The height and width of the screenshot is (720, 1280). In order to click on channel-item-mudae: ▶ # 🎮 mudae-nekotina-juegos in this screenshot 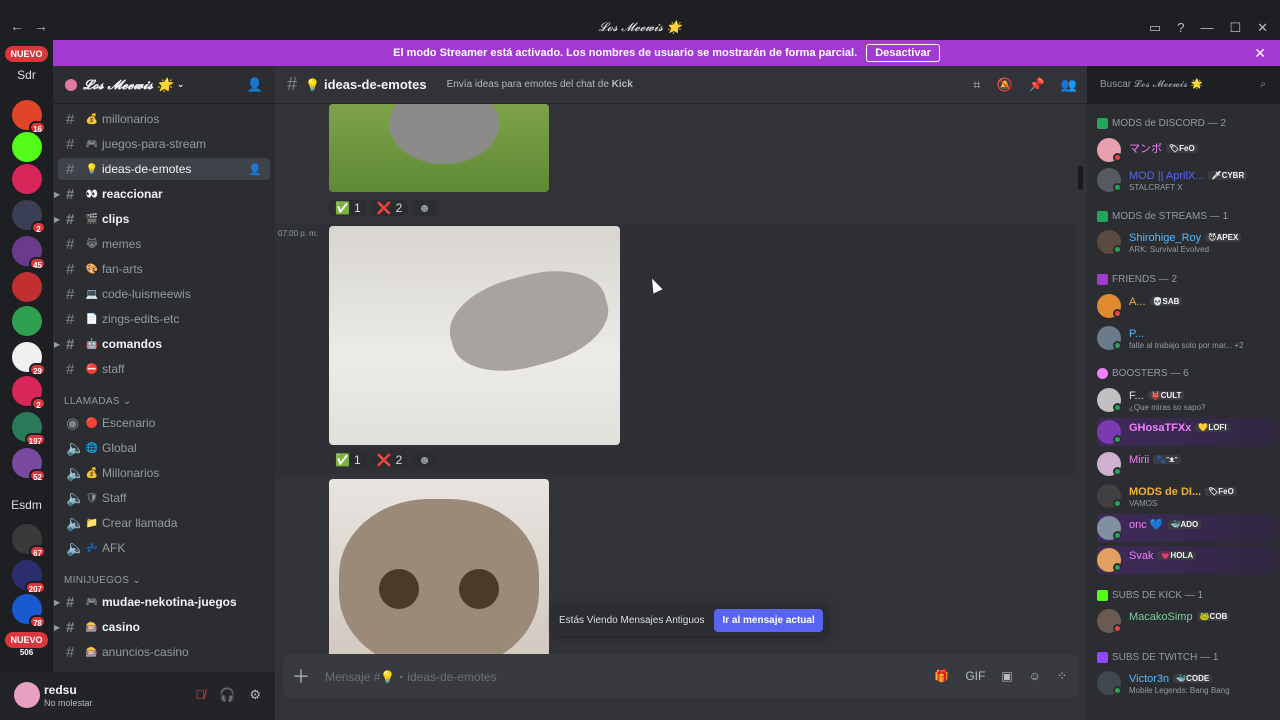, I will do `click(162, 602)`.